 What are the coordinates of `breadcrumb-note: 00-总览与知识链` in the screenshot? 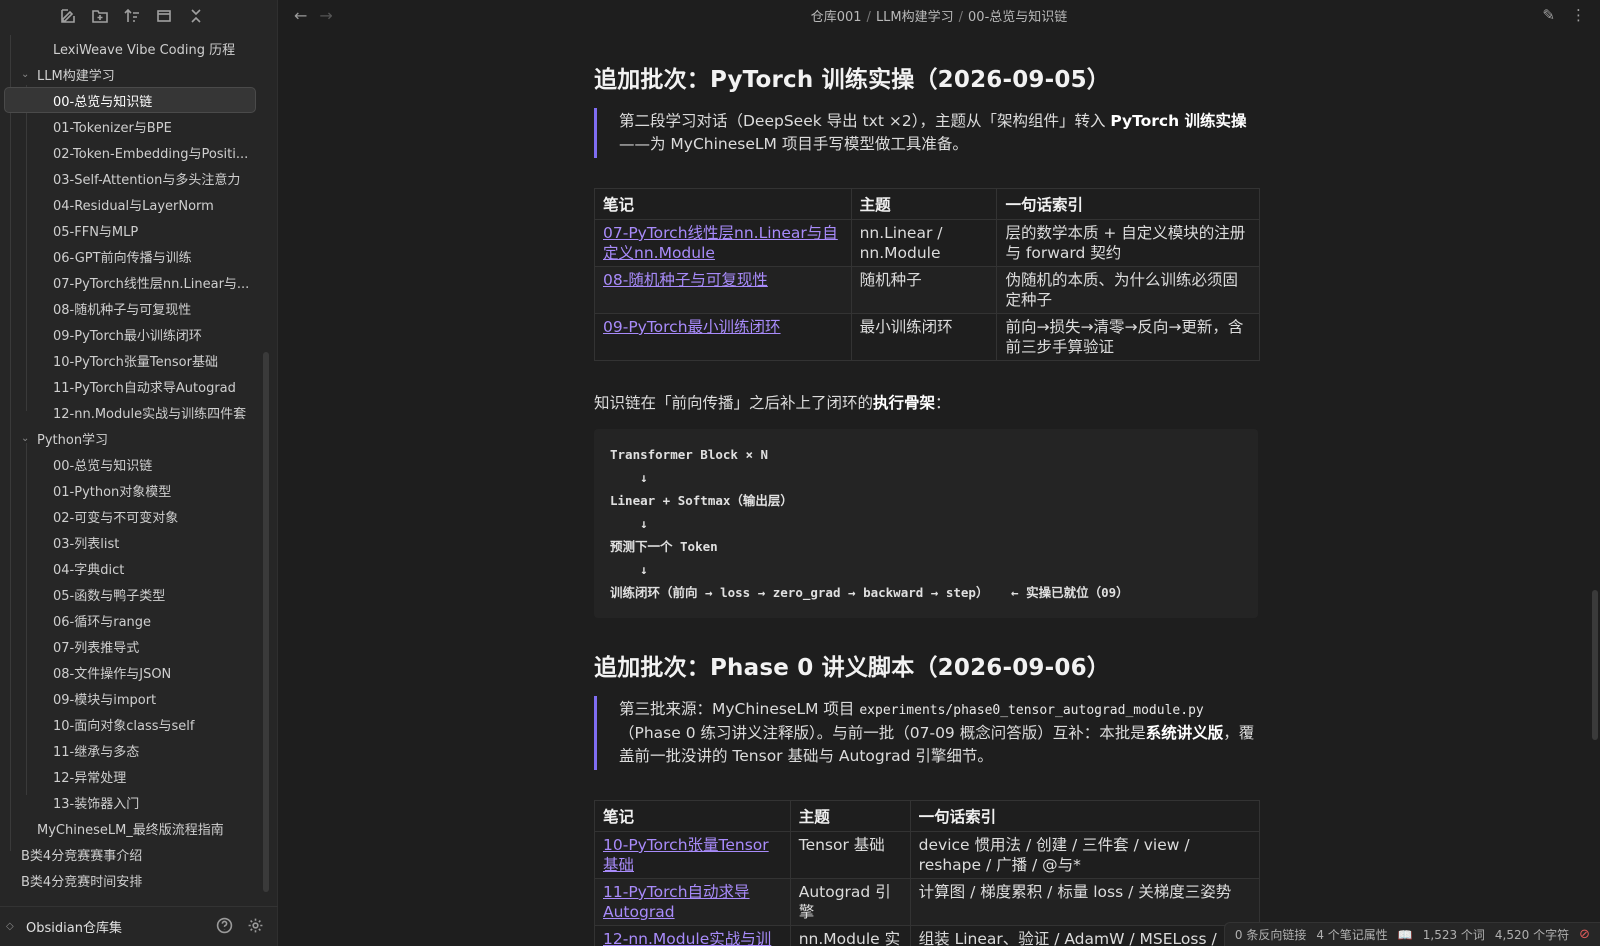 It's located at (1017, 17).